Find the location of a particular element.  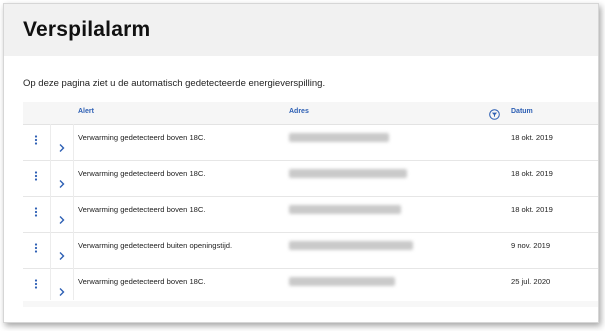

page-title: Verspilalarm is located at coordinates (87, 29).